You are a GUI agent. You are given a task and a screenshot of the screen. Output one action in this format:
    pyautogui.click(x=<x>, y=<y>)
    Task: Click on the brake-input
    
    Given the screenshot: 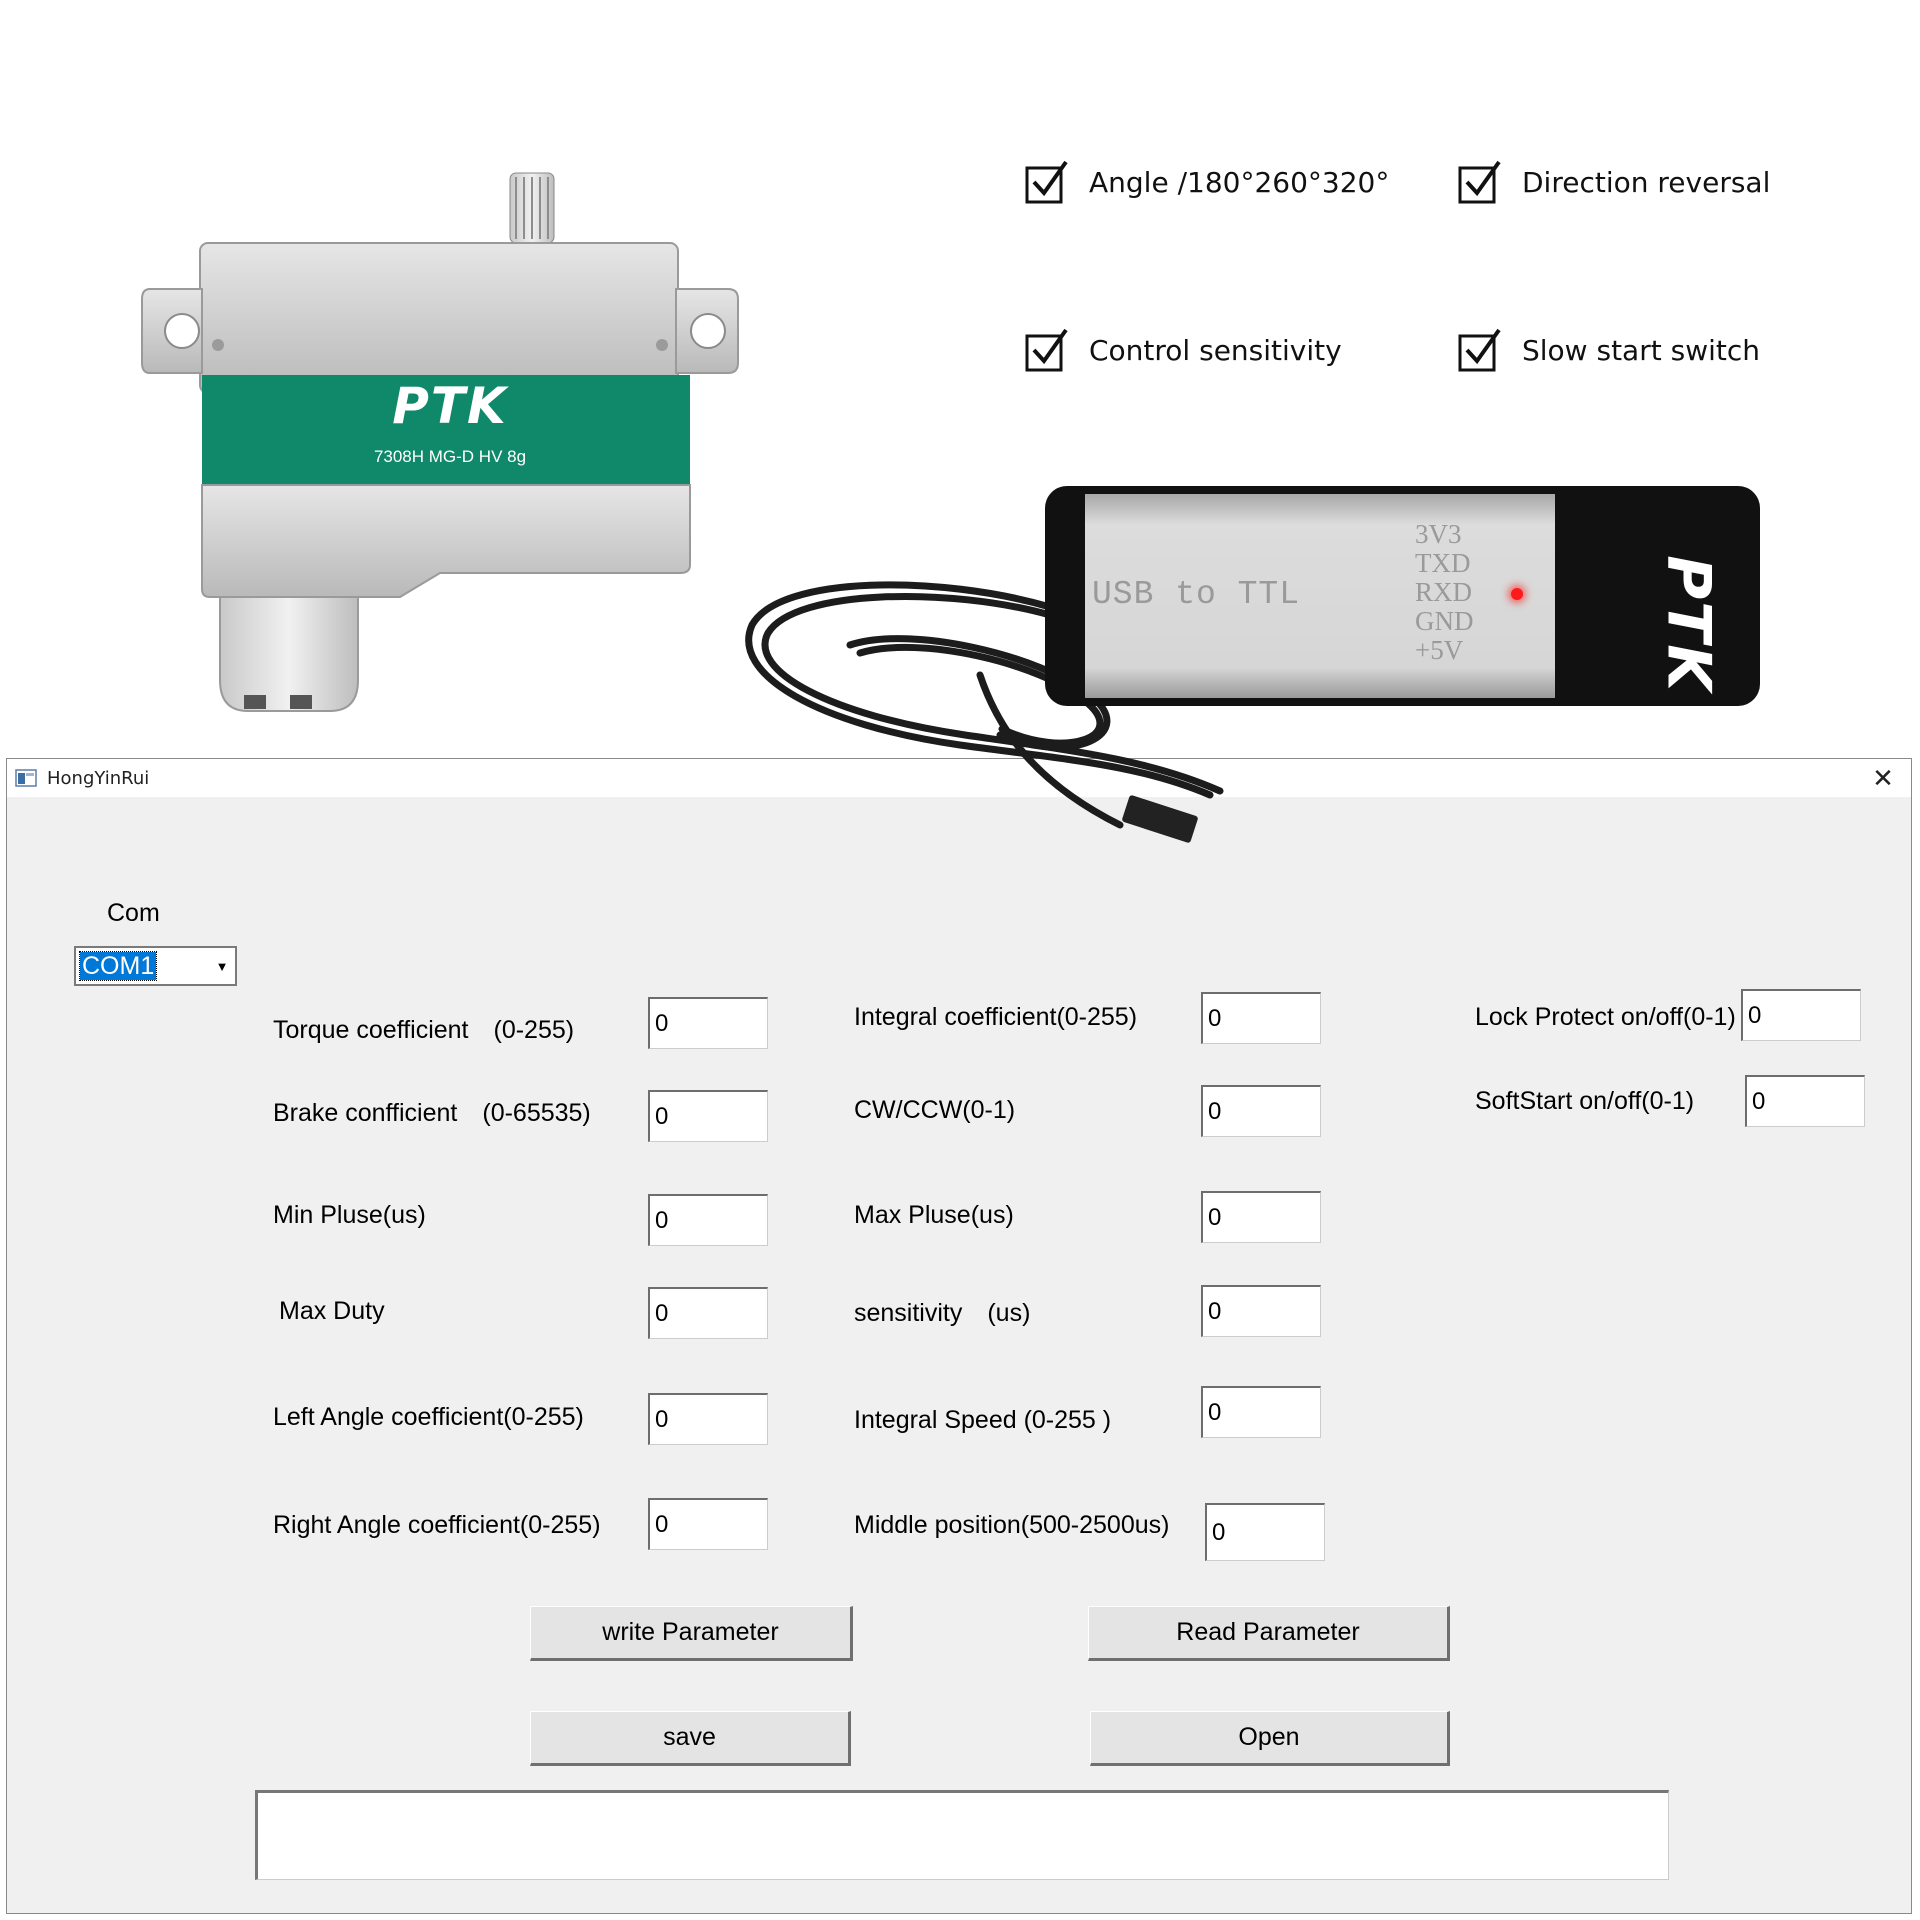 What is the action you would take?
    pyautogui.click(x=708, y=1116)
    